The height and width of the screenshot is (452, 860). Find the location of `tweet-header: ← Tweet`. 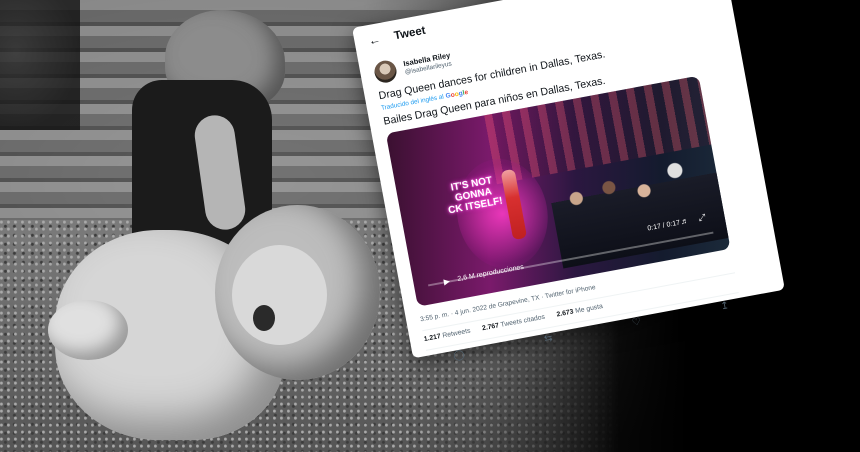

tweet-header: ← Tweet is located at coordinates (397, 36).